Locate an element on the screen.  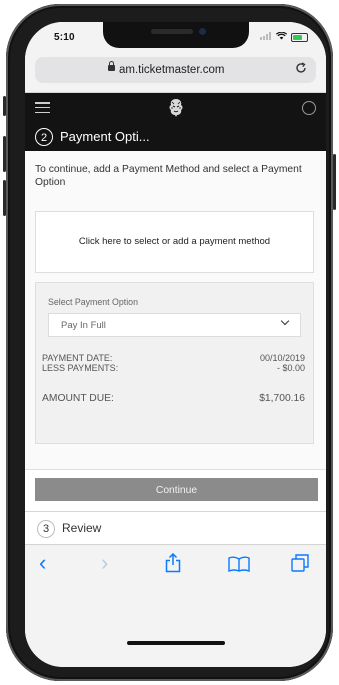
chevron-down-icon is located at coordinates (285, 321).